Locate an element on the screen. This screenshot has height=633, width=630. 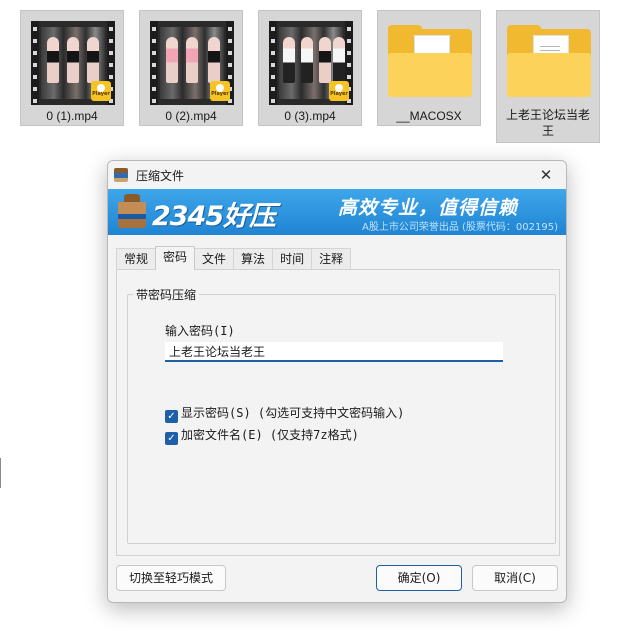
tab-files: 文件 is located at coordinates (214, 259).